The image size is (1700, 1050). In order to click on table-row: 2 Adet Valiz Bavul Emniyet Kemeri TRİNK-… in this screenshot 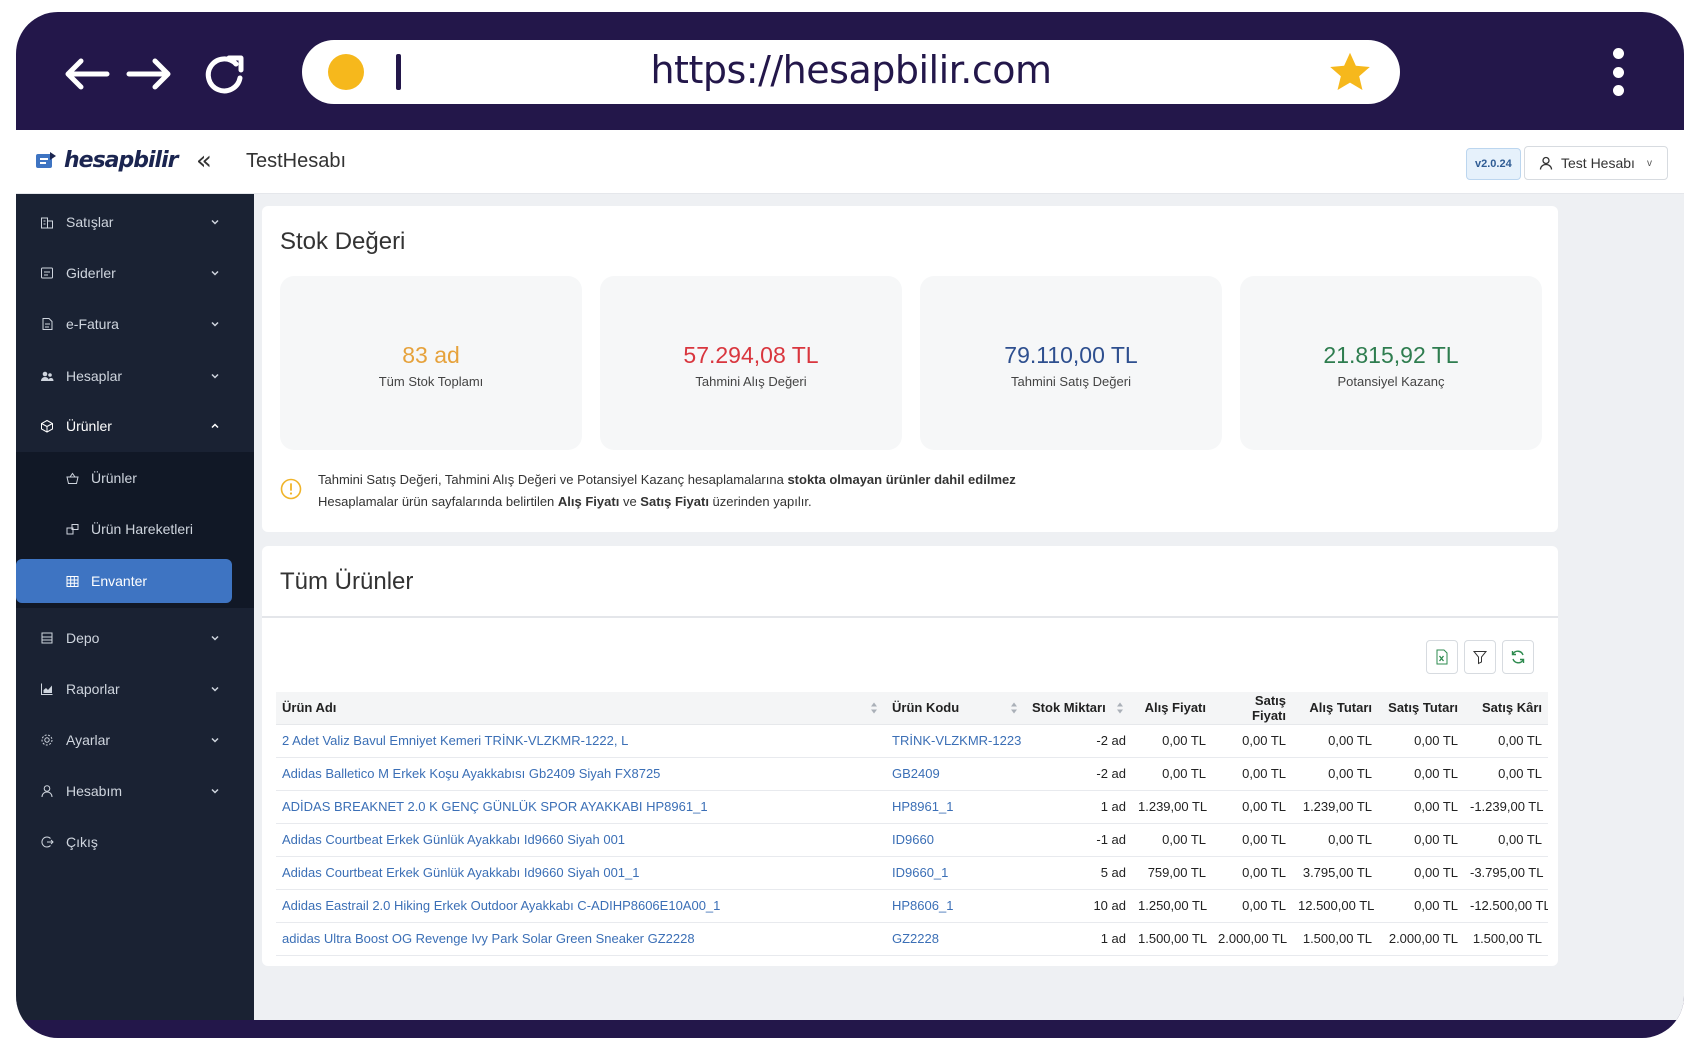, I will do `click(912, 741)`.